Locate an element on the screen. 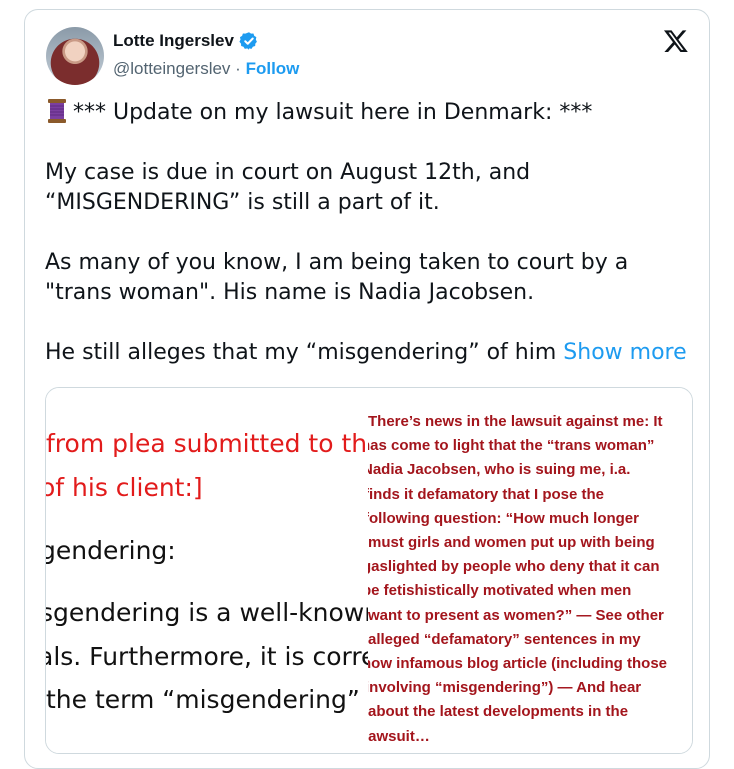 This screenshot has height=769, width=734. tweet-line-2b: “MISGENDERING” is still a part of it. is located at coordinates (242, 202).